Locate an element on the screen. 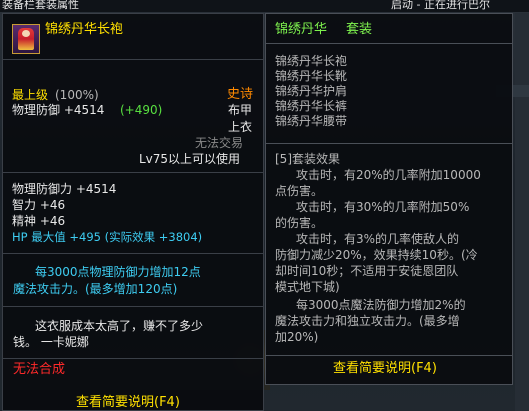  set-item: 锦绣丹华长靴 is located at coordinates (311, 76).